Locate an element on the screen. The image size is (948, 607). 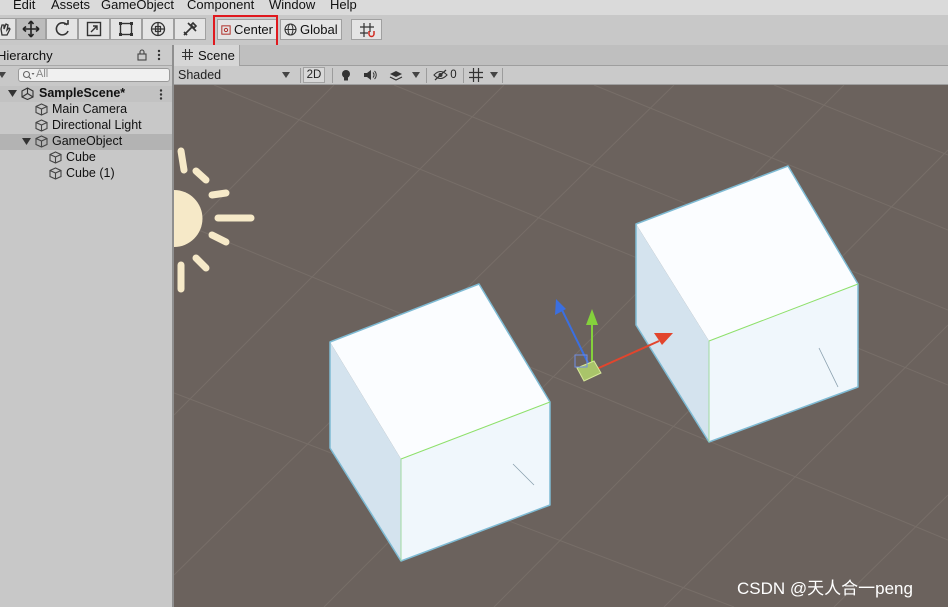
cube-left is located at coordinates (440, 422).